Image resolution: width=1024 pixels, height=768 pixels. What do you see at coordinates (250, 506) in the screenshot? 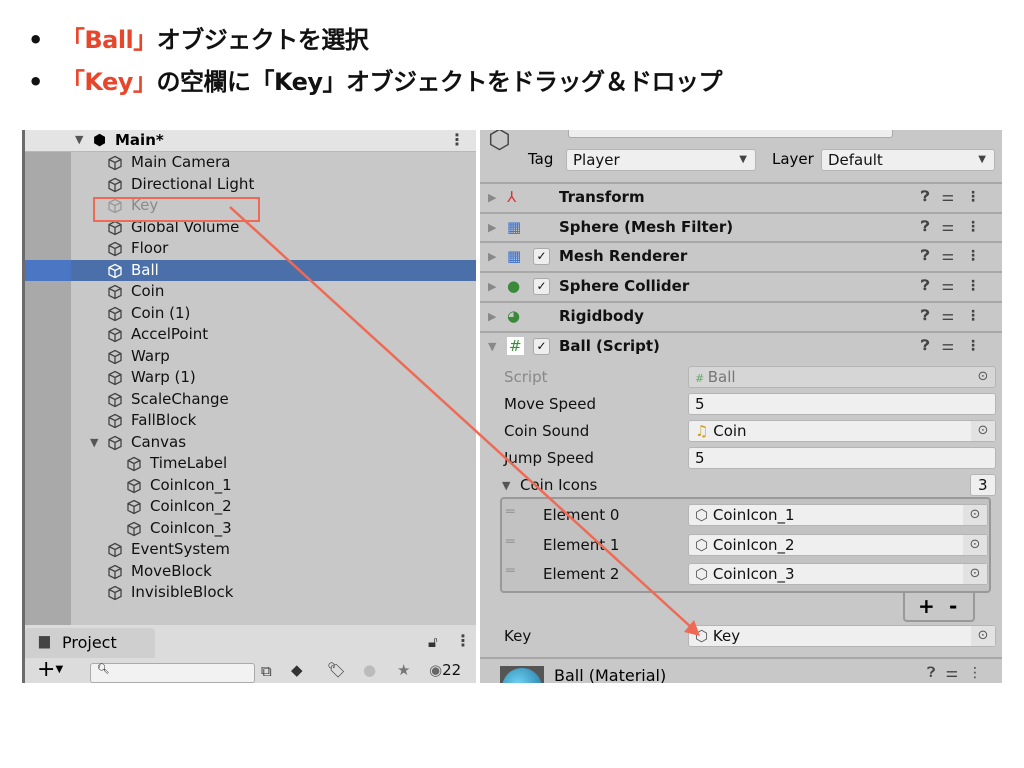
I see `hierarchy-item: CoinIcon_2` at bounding box center [250, 506].